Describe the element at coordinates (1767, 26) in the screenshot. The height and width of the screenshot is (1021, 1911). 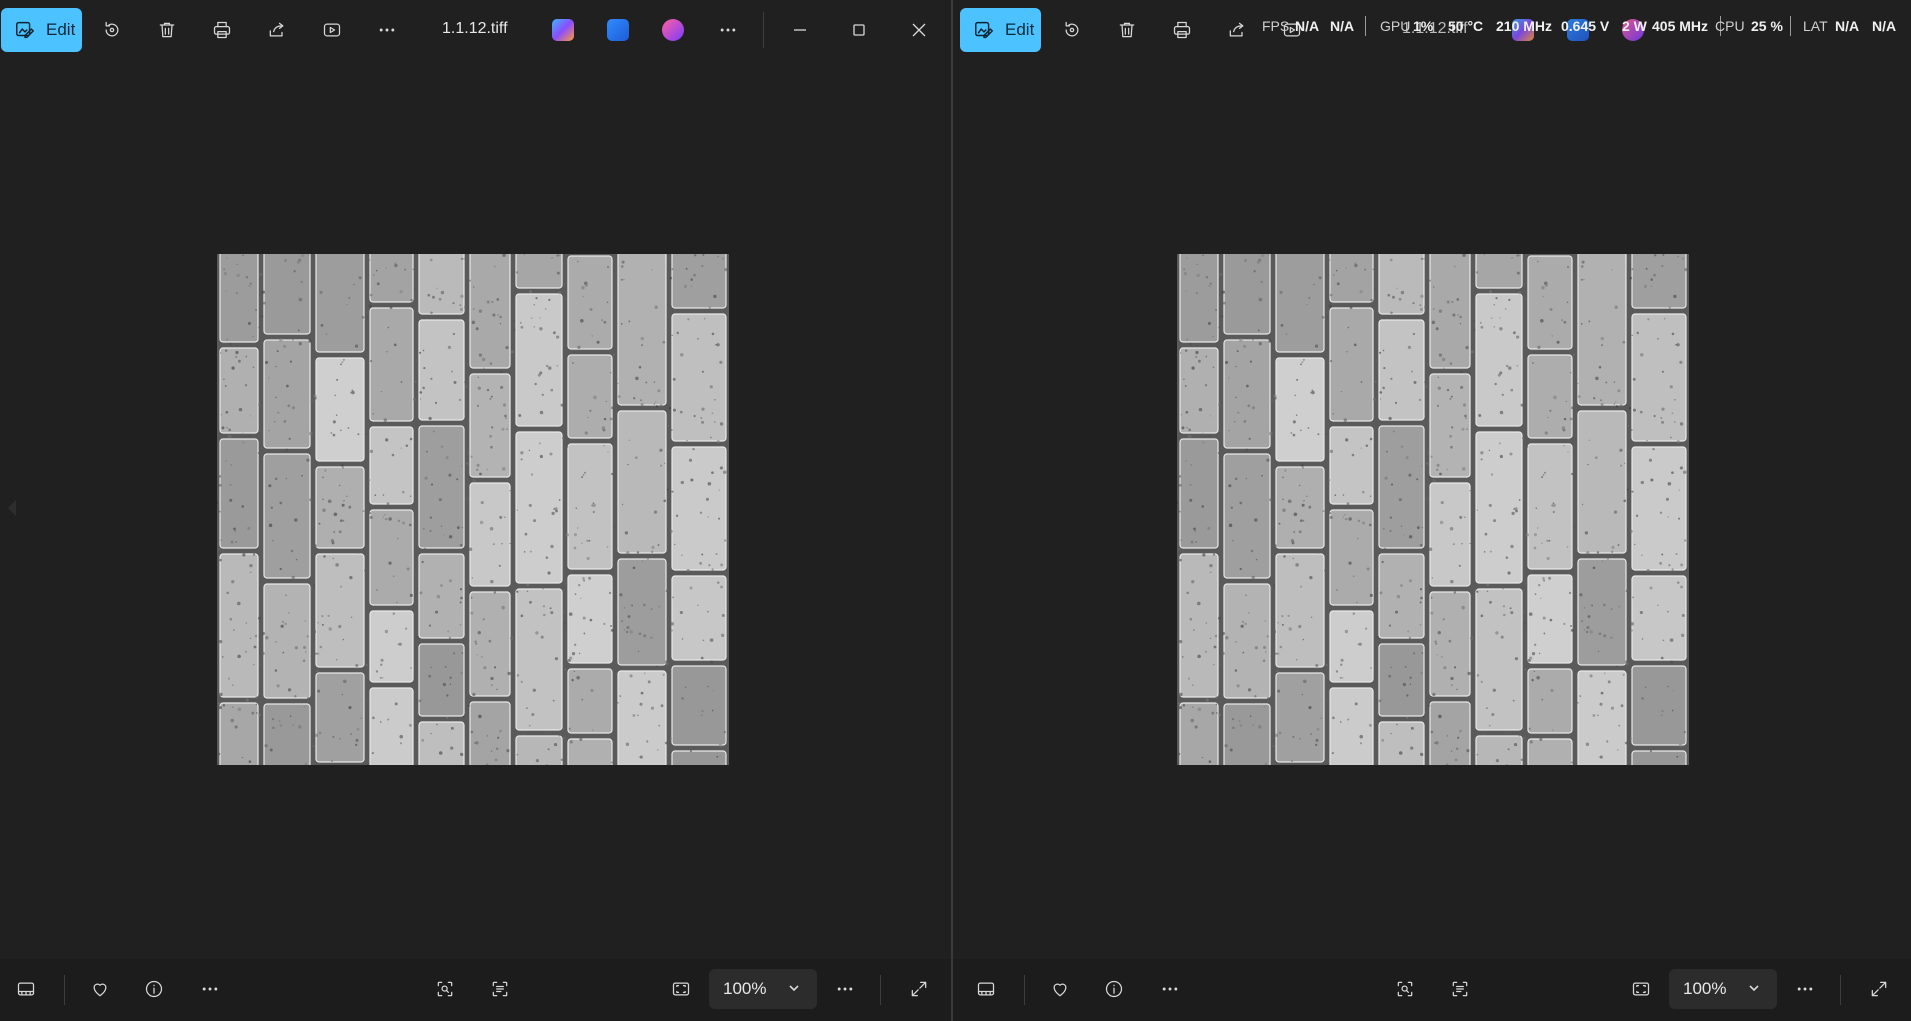
I see `cpu-usage: 25 %` at that location.